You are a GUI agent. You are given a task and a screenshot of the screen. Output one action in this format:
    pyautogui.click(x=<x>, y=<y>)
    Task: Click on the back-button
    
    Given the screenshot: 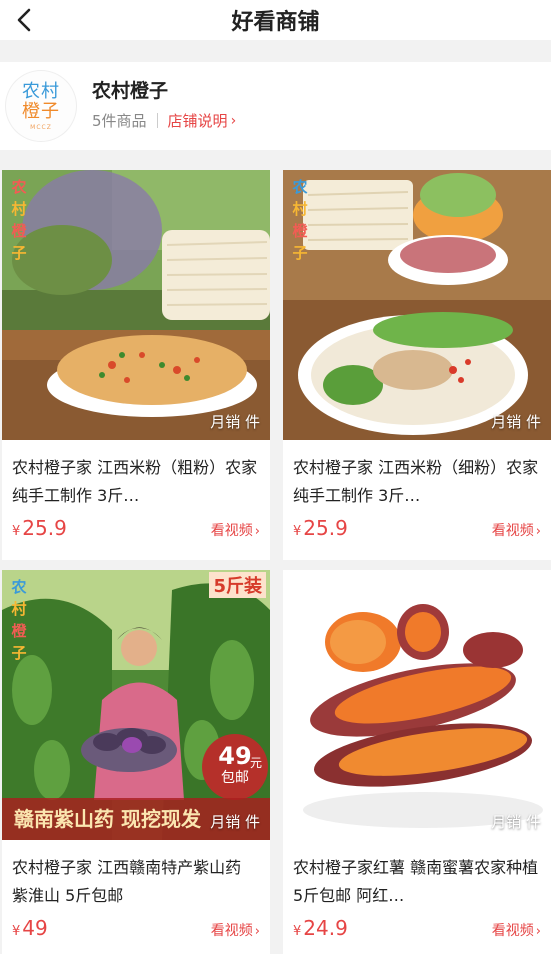 What is the action you would take?
    pyautogui.click(x=24, y=20)
    